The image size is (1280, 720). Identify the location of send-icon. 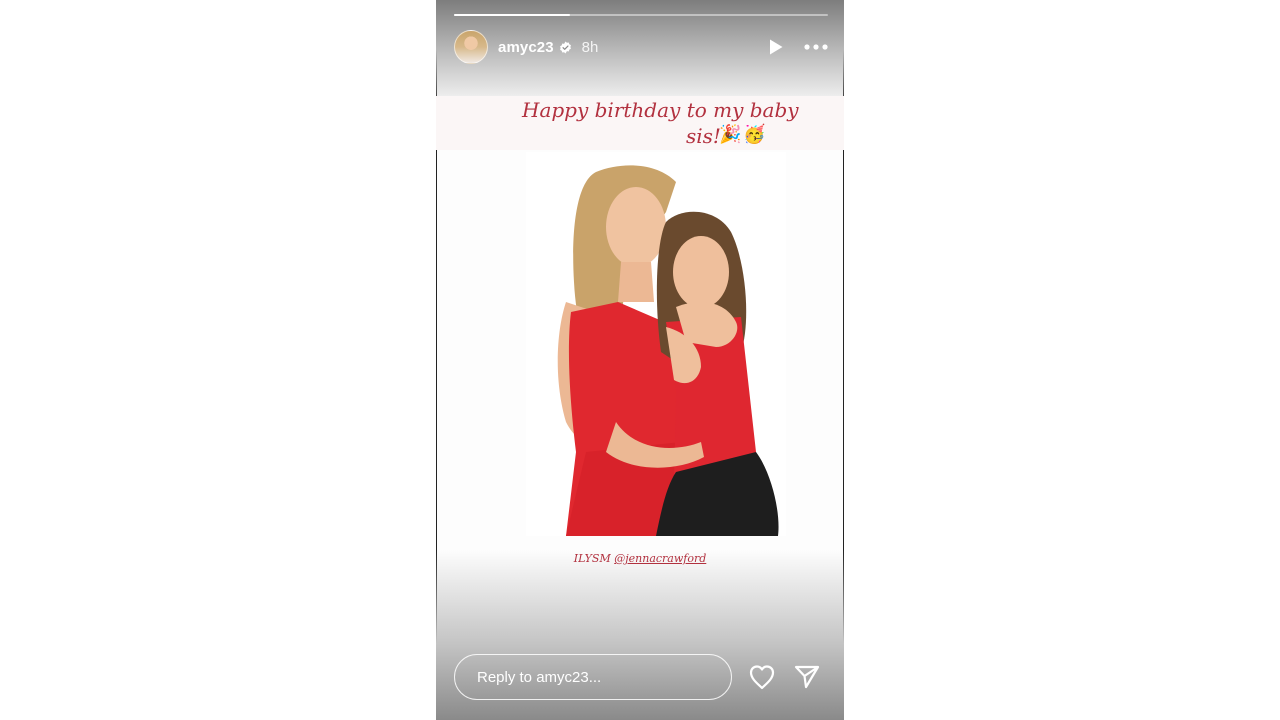
(807, 677).